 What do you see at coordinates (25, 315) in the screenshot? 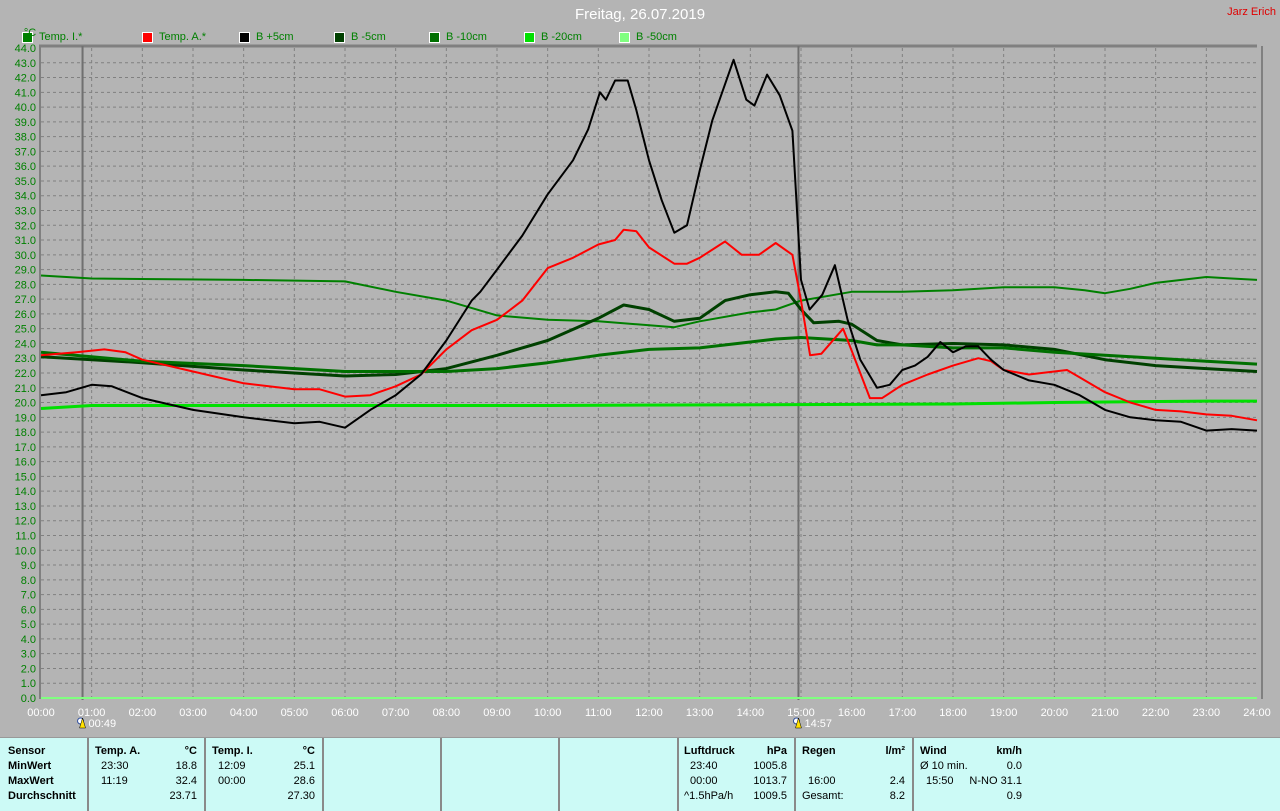
I see `y-tick-label: 26.0` at bounding box center [25, 315].